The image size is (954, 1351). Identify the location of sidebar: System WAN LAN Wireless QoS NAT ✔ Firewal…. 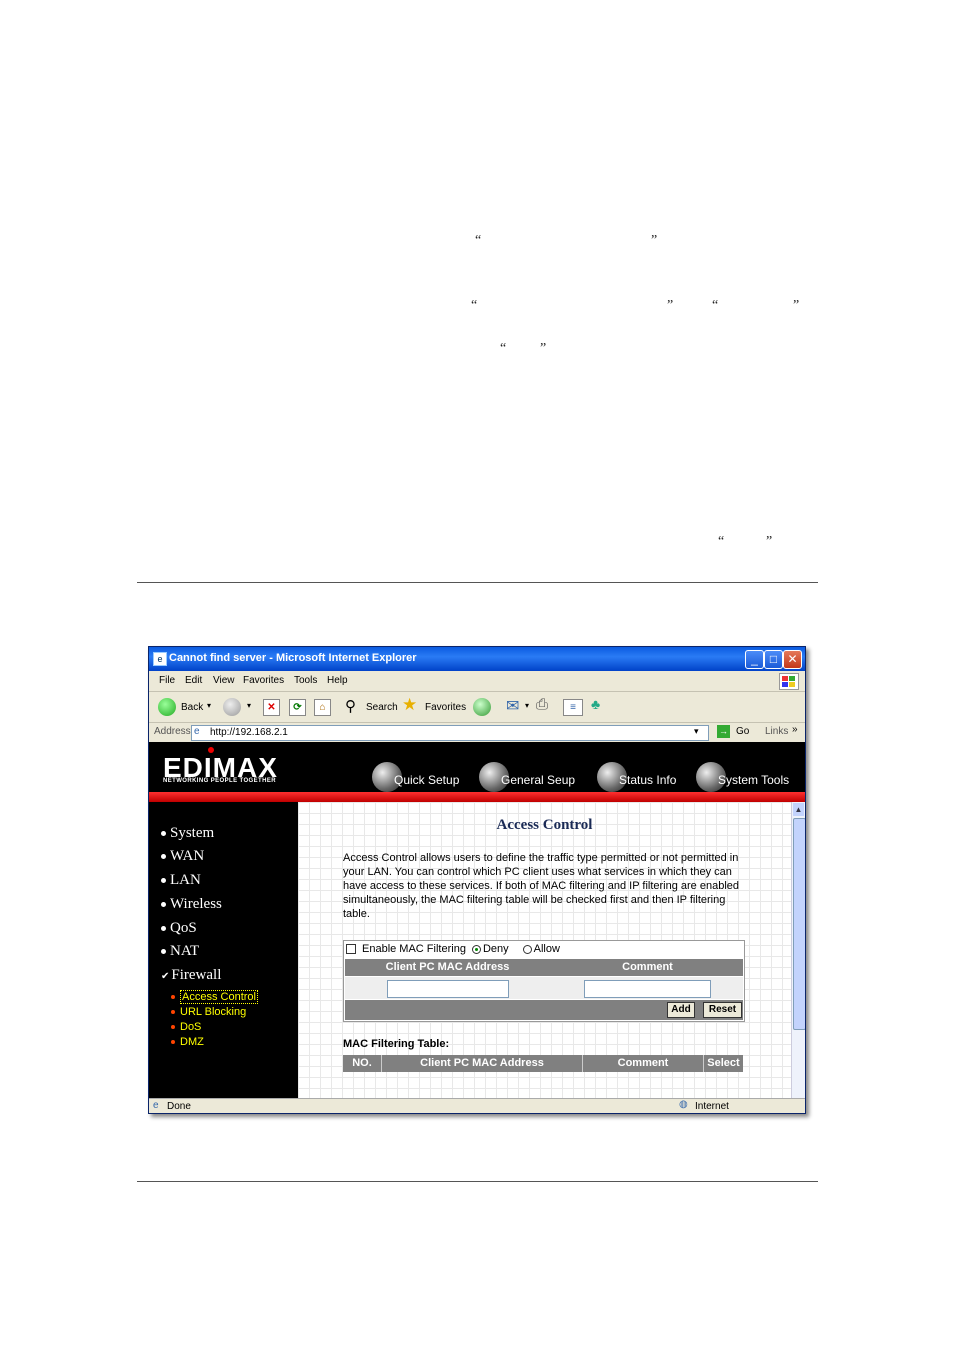
(222, 950).